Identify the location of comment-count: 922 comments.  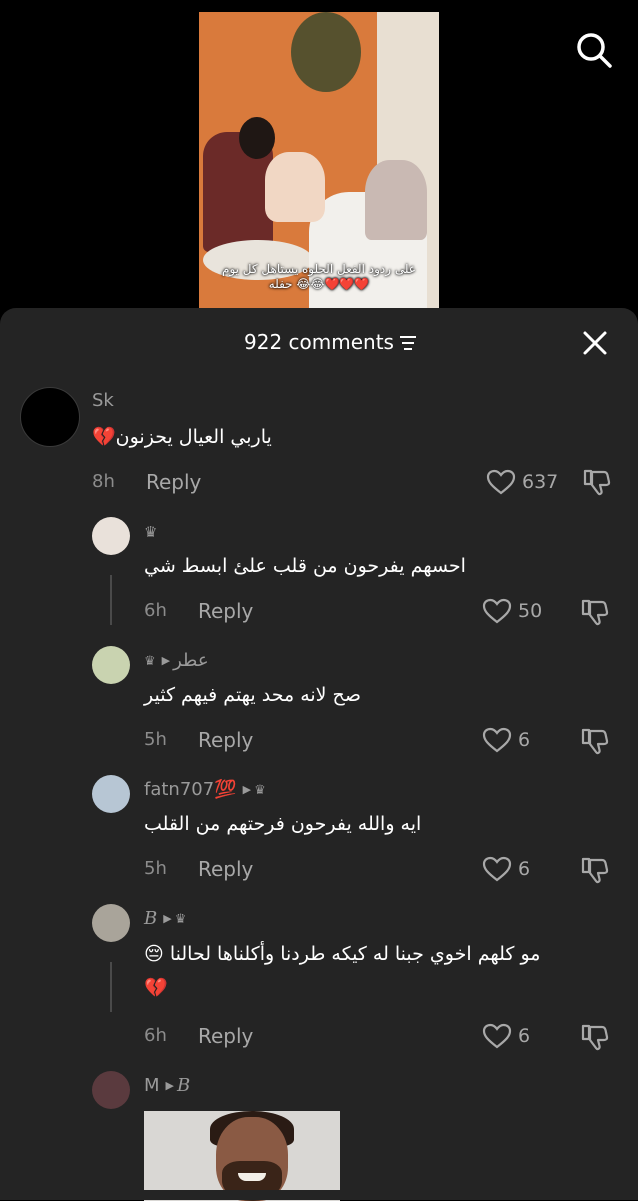
(319, 342).